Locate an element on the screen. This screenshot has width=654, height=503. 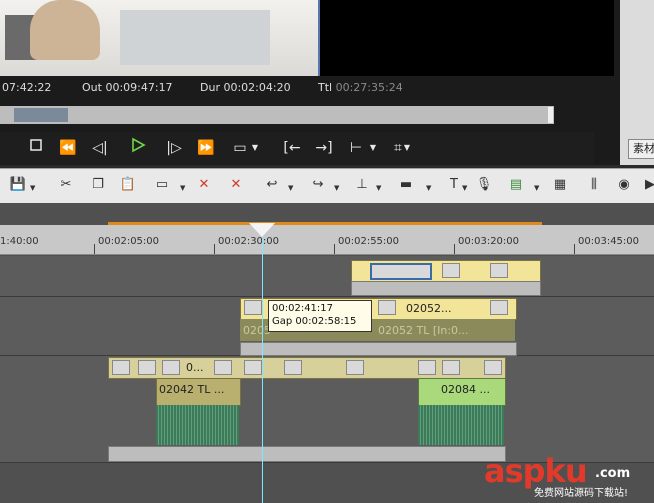
in-timecode: 07:42:22 is located at coordinates (27, 87).